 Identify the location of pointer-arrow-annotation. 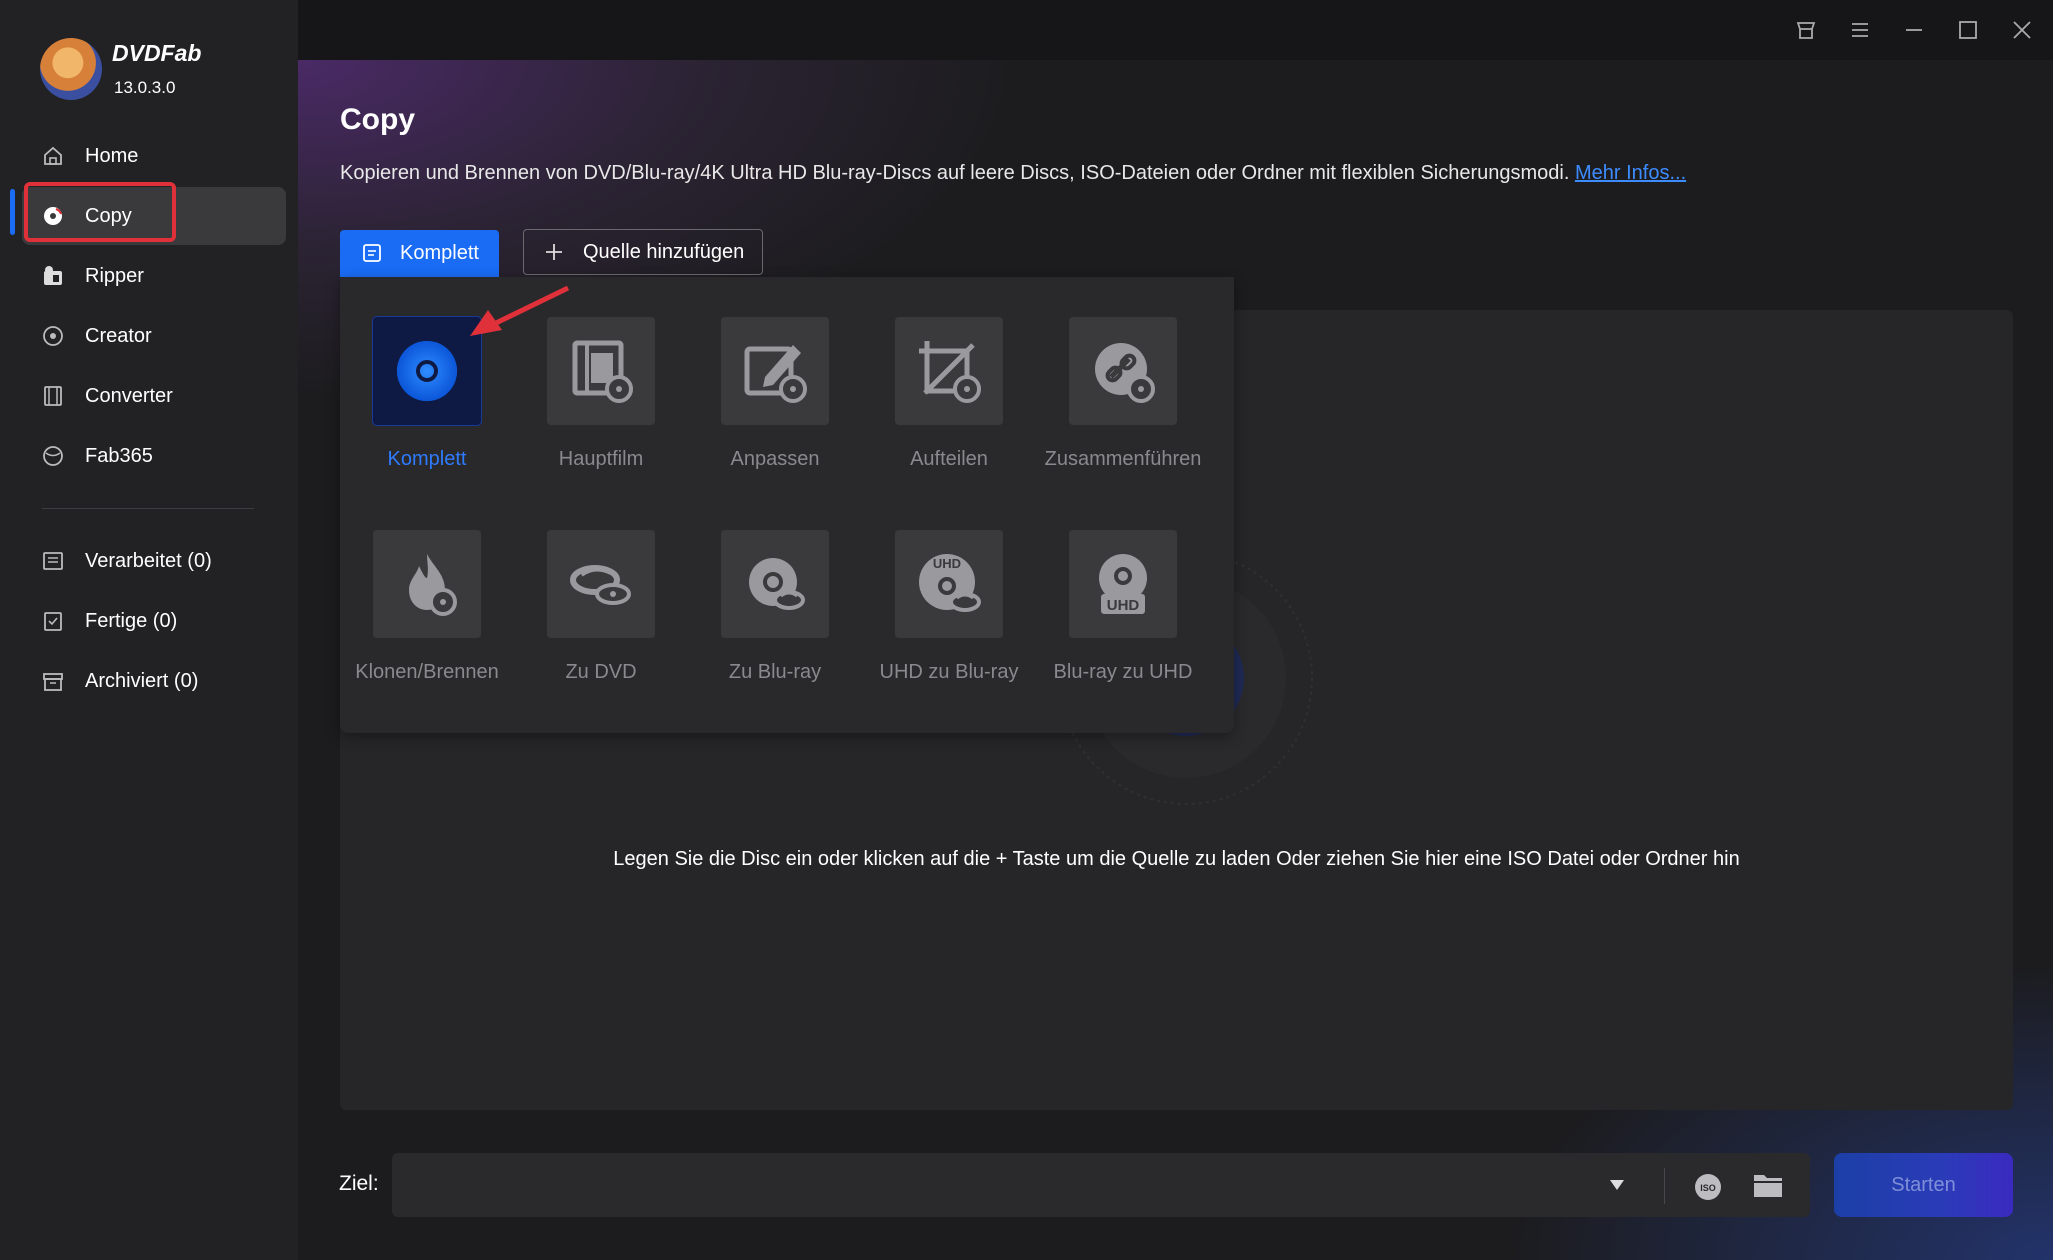
(520, 310).